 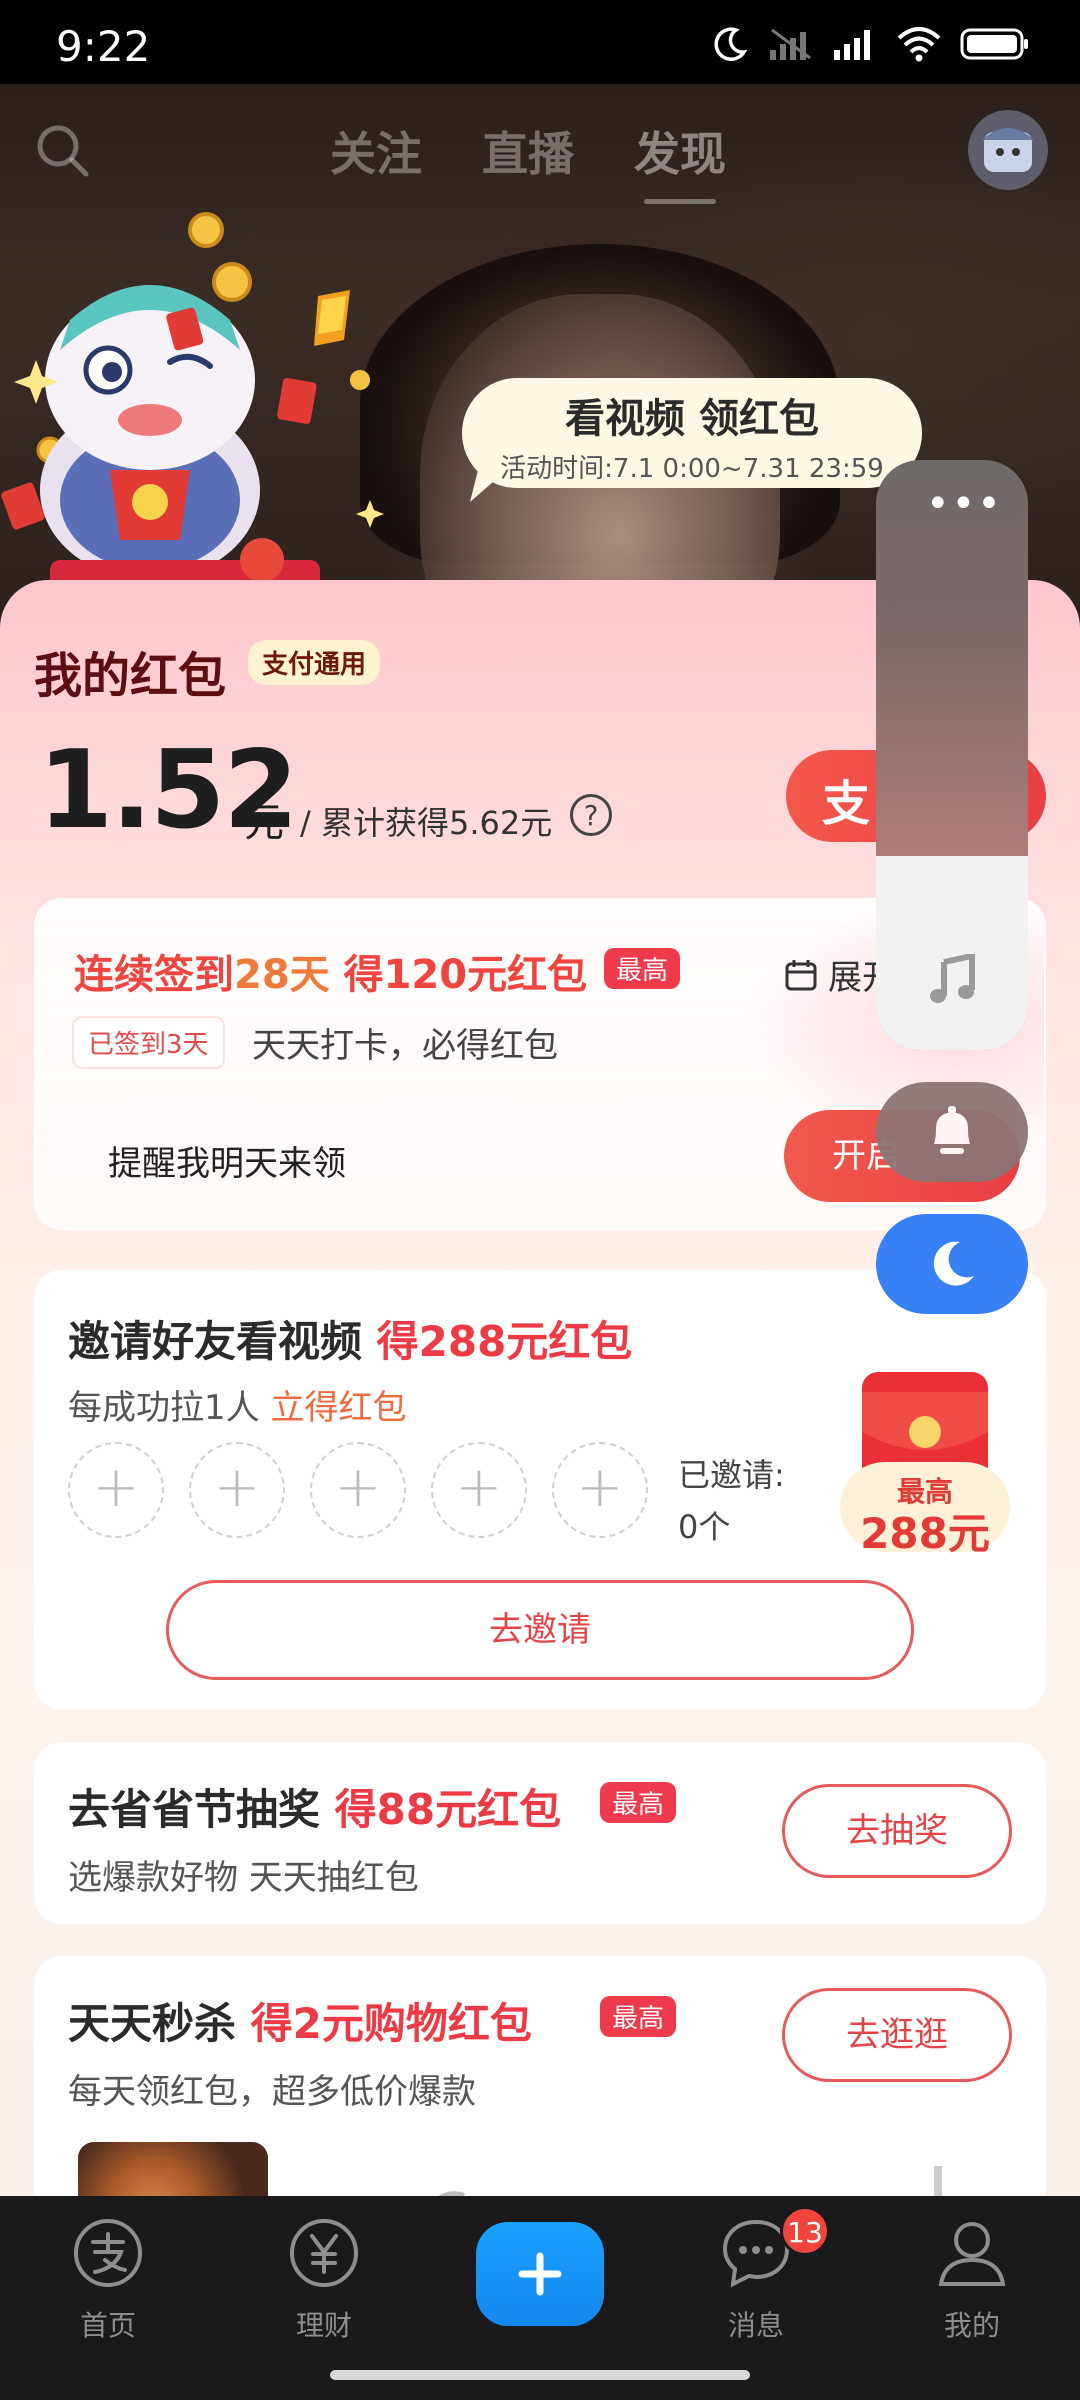 I want to click on promo-bubble-subtitle: 活动时间:7.1 0:00~7.31 23:59, so click(x=692, y=469).